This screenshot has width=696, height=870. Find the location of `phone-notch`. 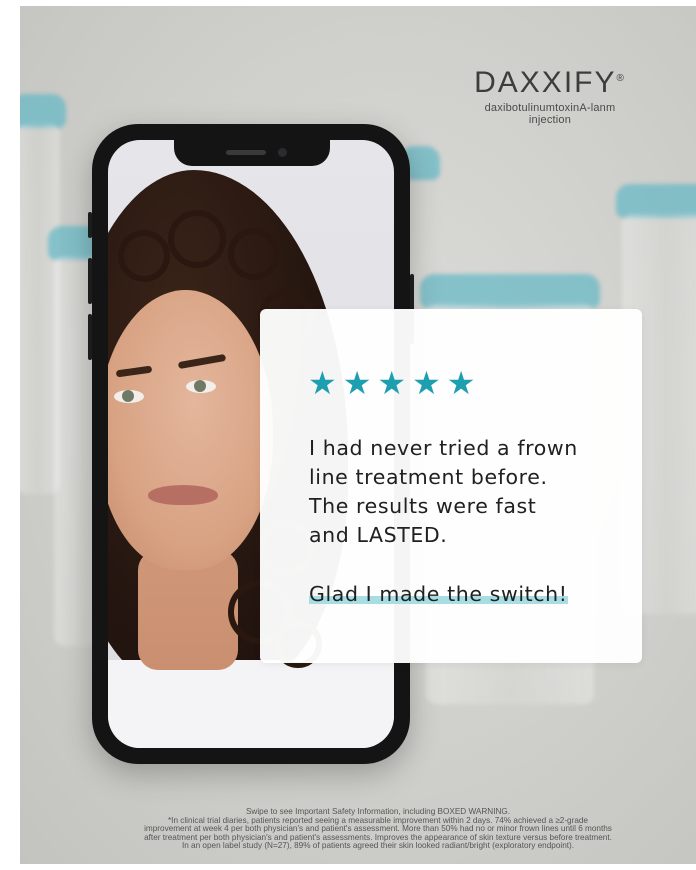

phone-notch is located at coordinates (252, 153).